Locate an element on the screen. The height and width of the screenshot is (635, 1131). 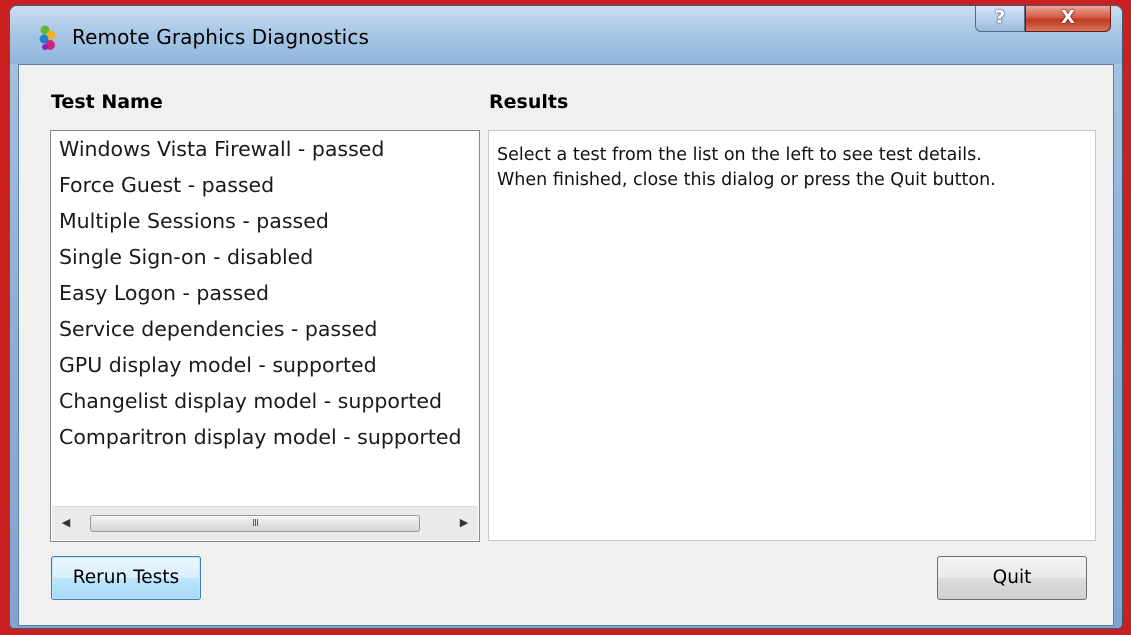
quit-button: Quit is located at coordinates (1012, 578).